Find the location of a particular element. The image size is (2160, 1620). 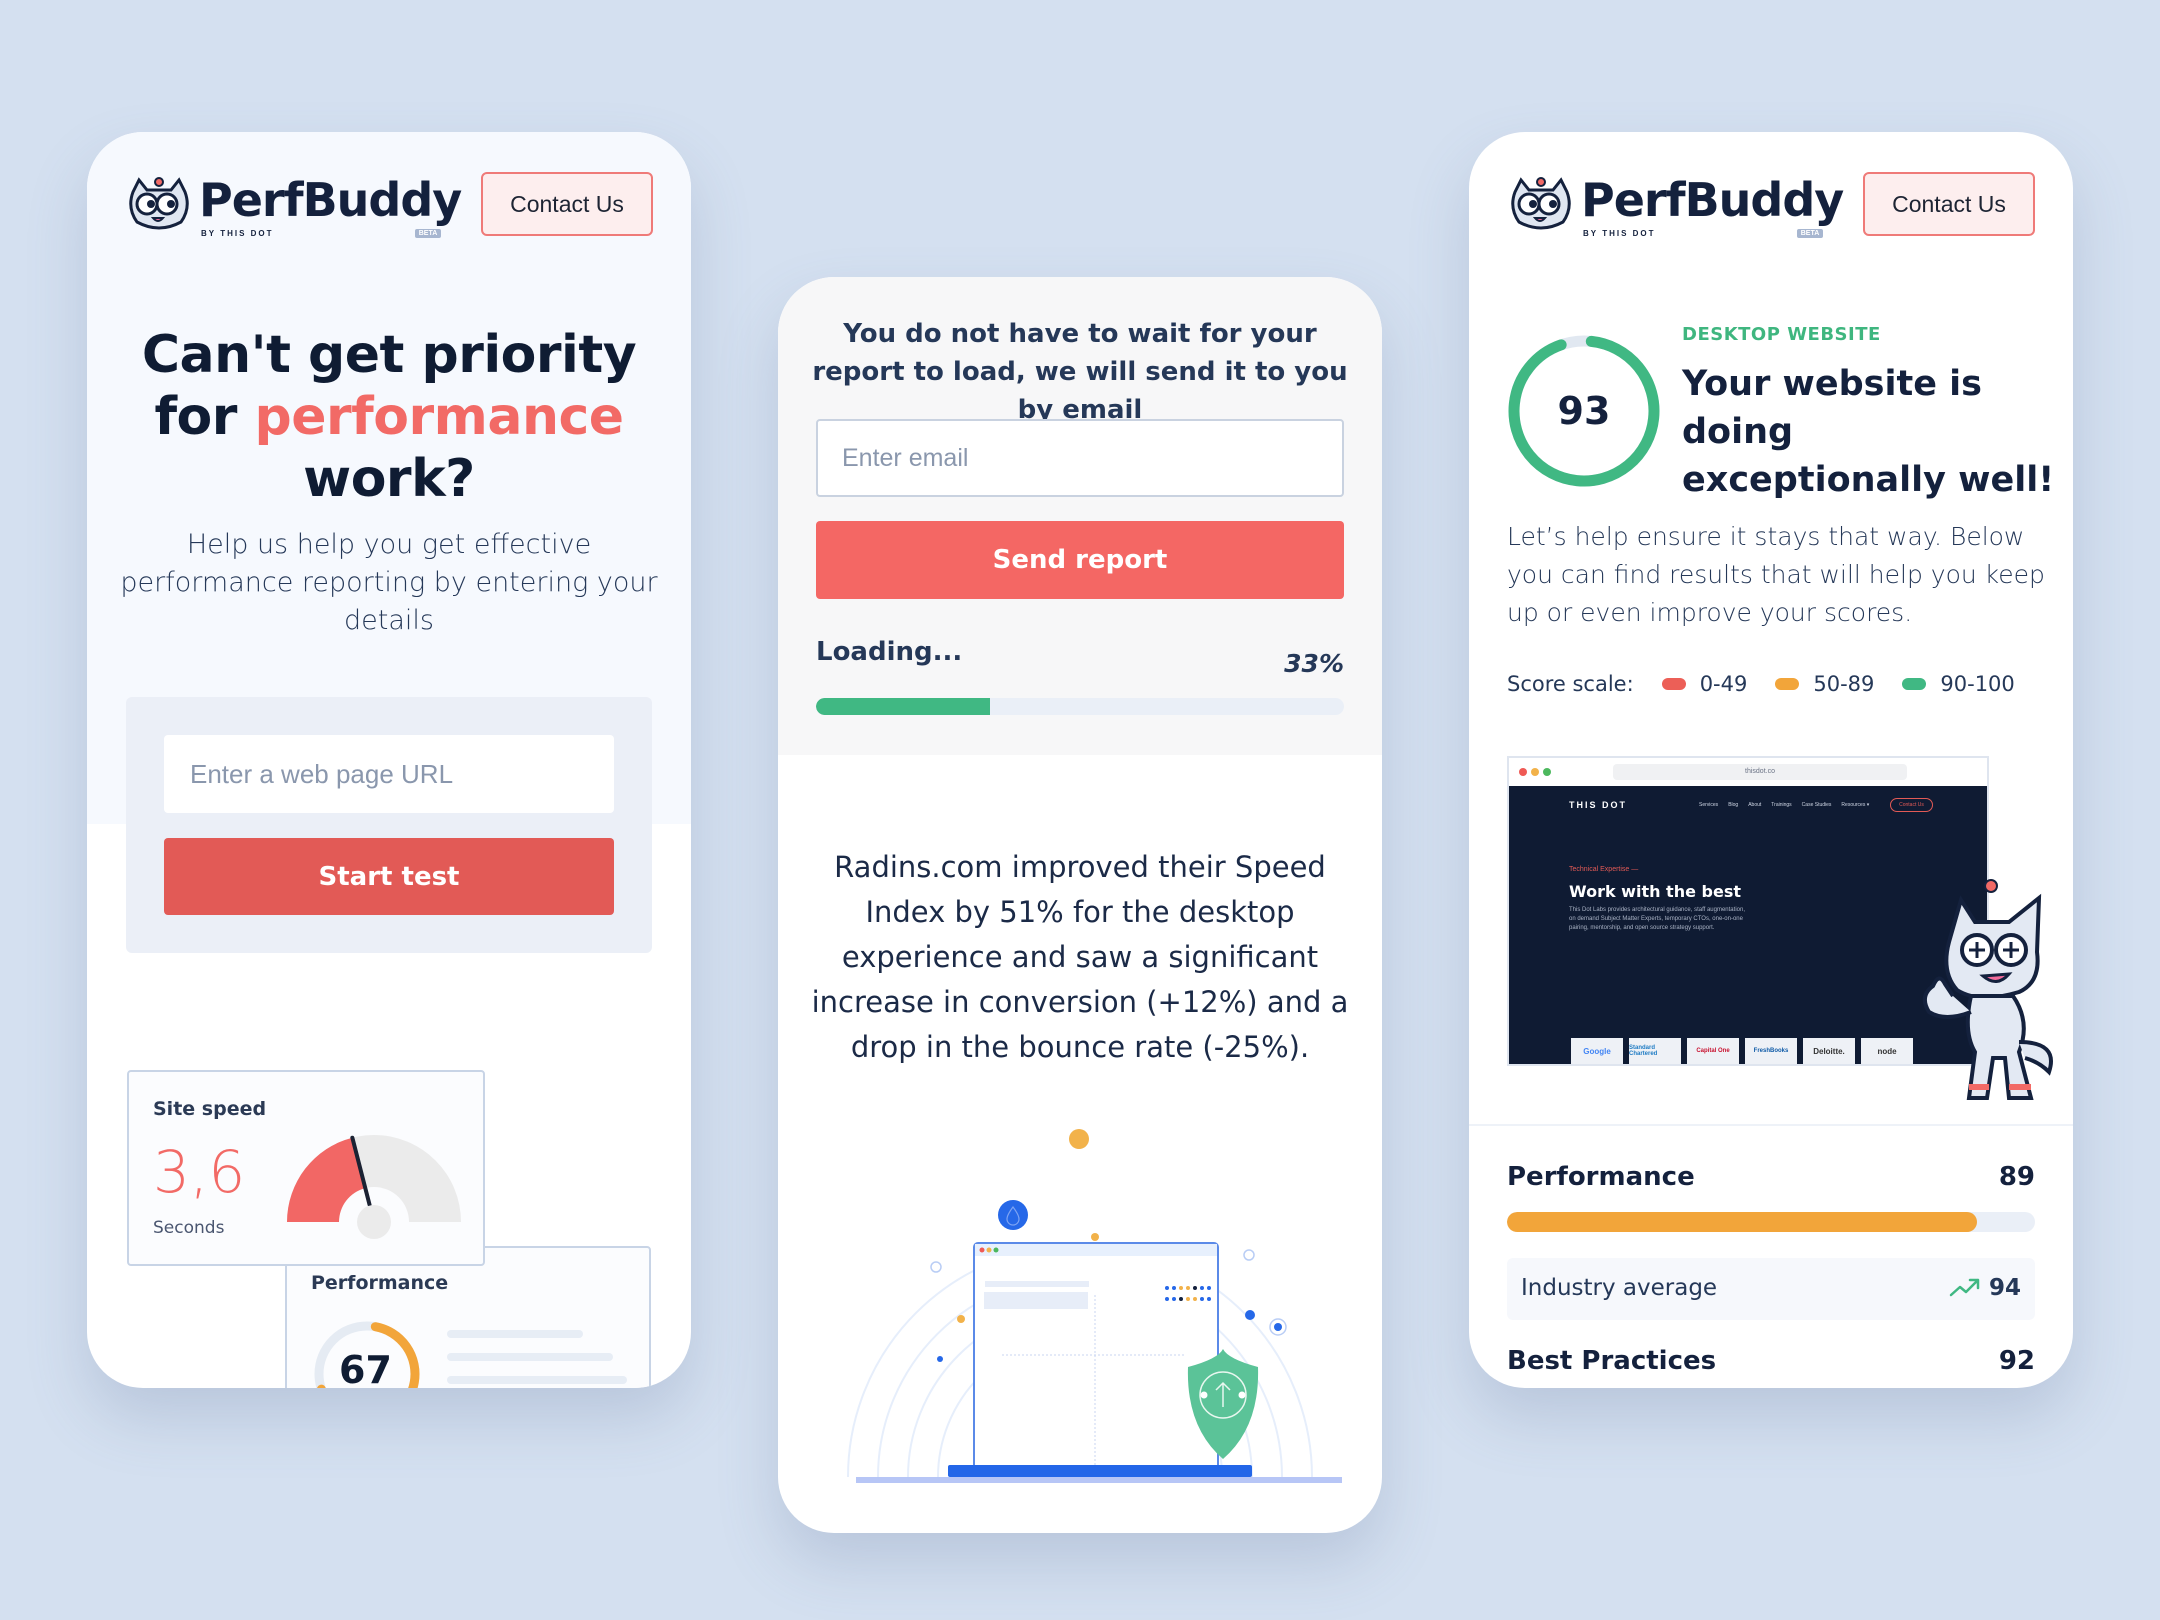

start-test-button: Start test is located at coordinates (389, 876).